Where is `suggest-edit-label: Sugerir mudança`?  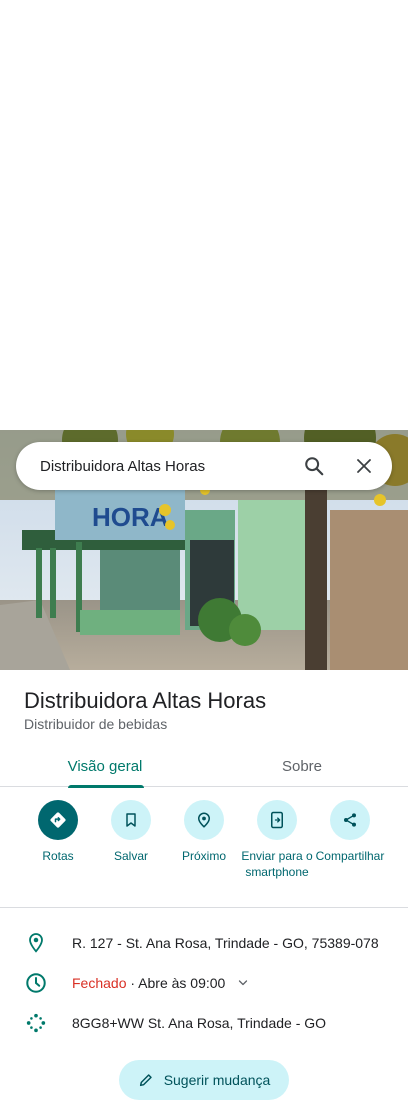
suggest-edit-label: Sugerir mudança is located at coordinates (217, 1080).